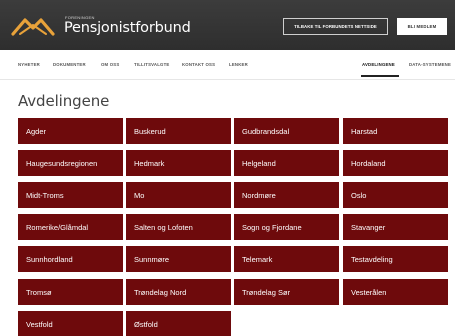  I want to click on department-tile: Mo, so click(178, 195).